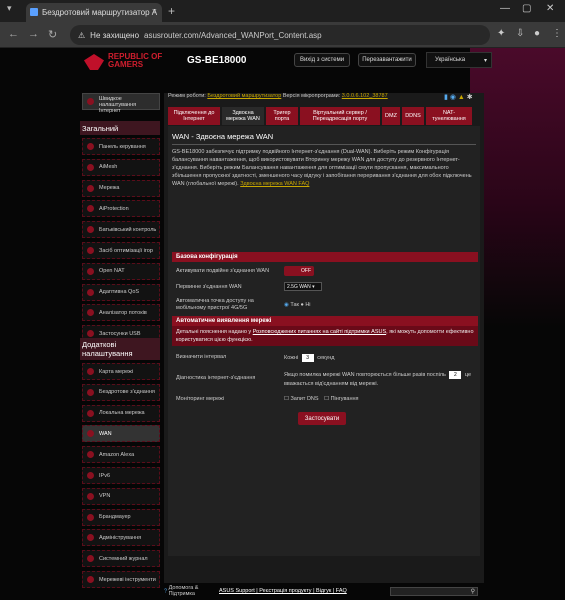 The width and height of the screenshot is (565, 600). I want to click on quick-setup-button: Швидкое налаштування Інтернет, so click(121, 103).